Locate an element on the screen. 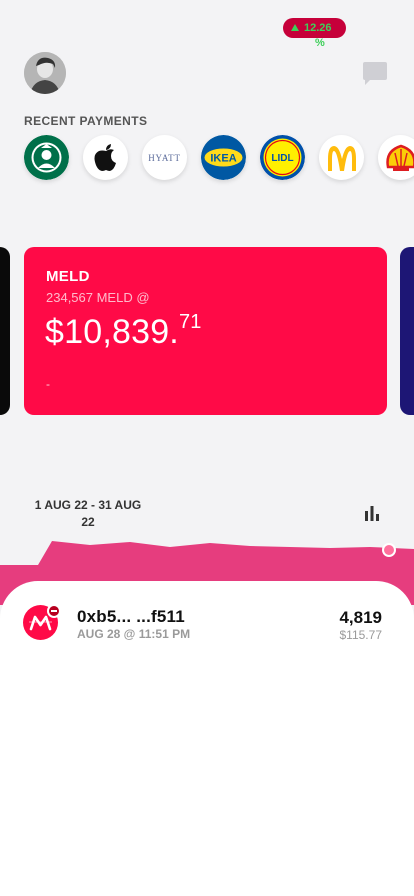  user-photo is located at coordinates (45, 73).